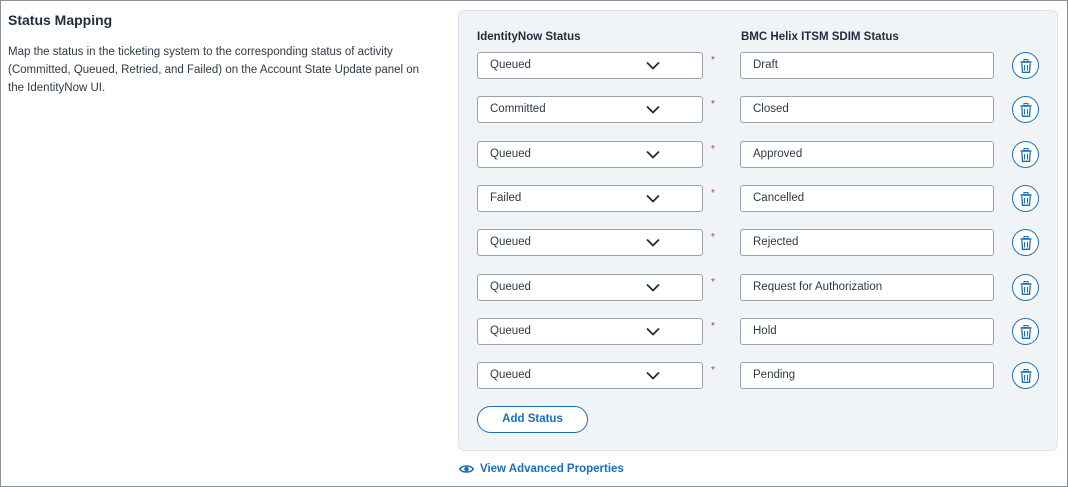 The image size is (1068, 487). I want to click on mapping-row: Queued * Request for Authorization, so click(759, 287).